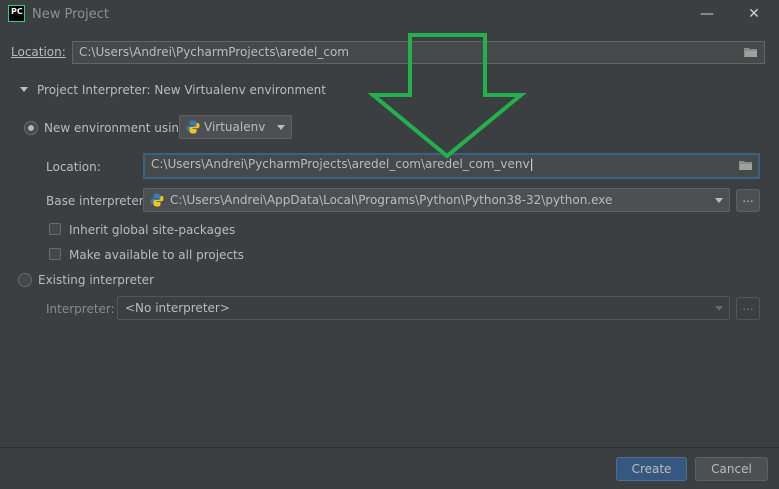 The width and height of the screenshot is (779, 489). Describe the element at coordinates (16, 13) in the screenshot. I see `pycharm-logo-icon: PC` at that location.